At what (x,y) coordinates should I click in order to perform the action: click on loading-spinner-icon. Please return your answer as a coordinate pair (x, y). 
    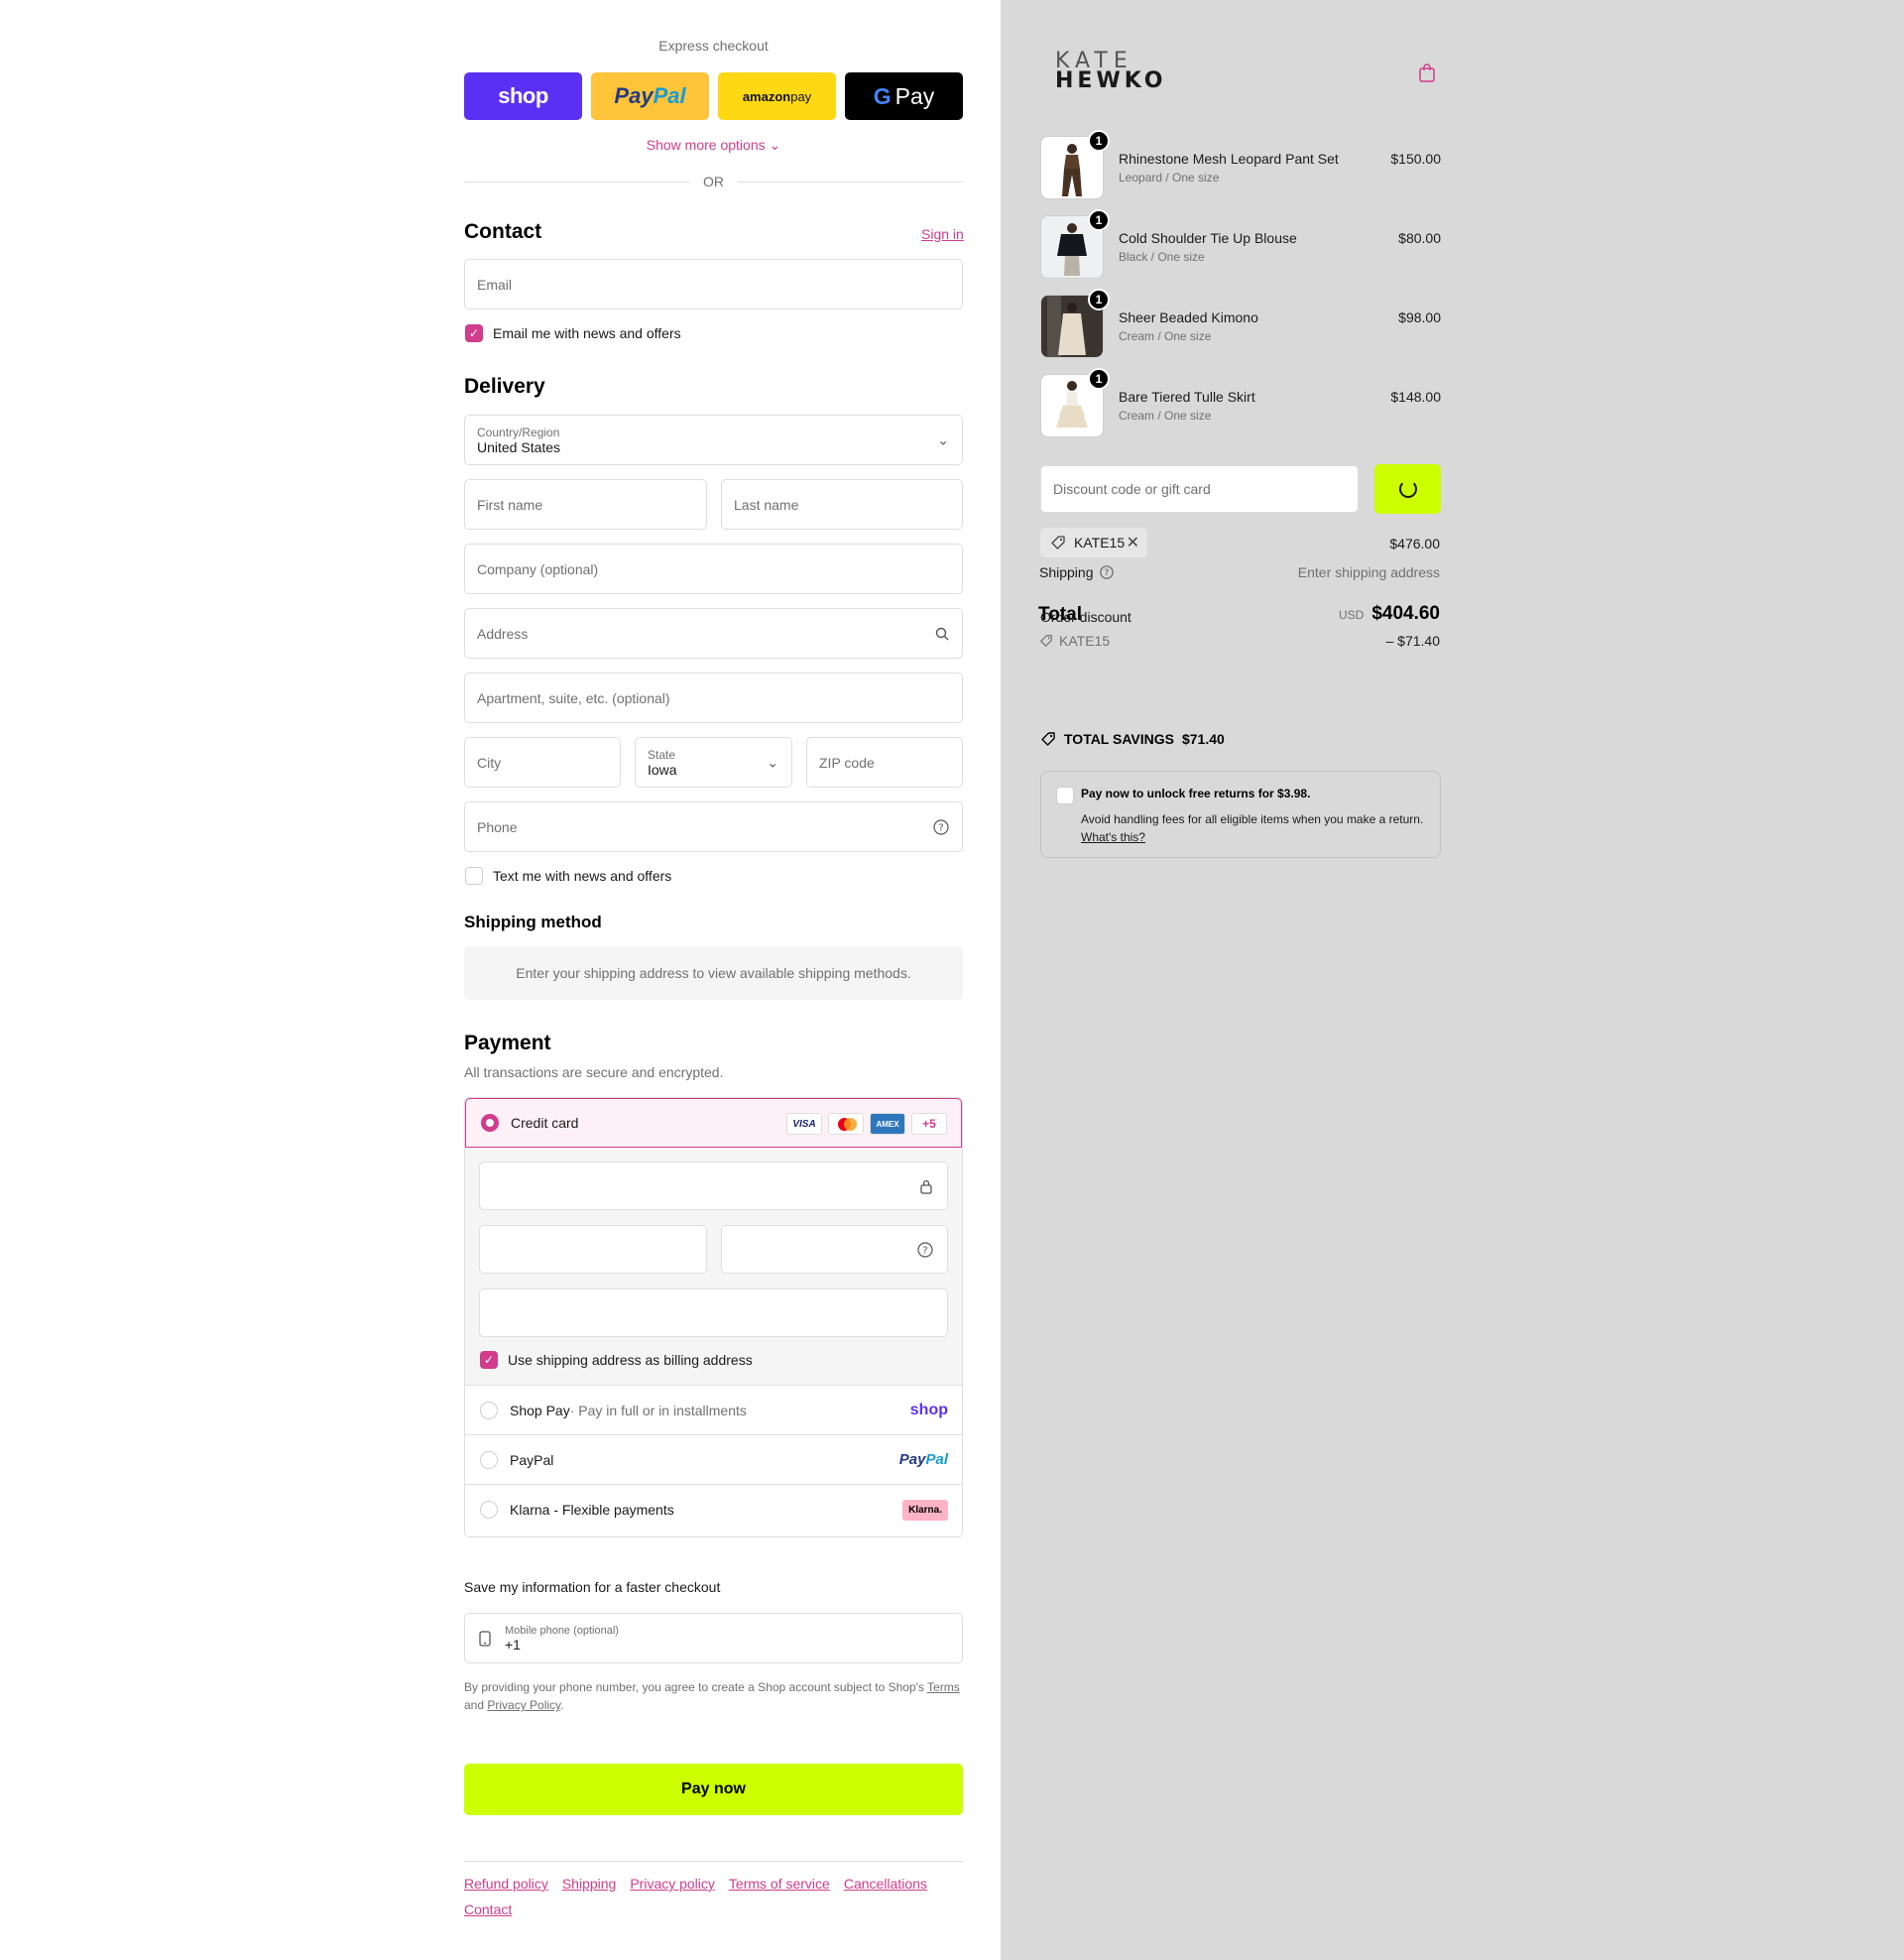
    Looking at the image, I should click on (1407, 489).